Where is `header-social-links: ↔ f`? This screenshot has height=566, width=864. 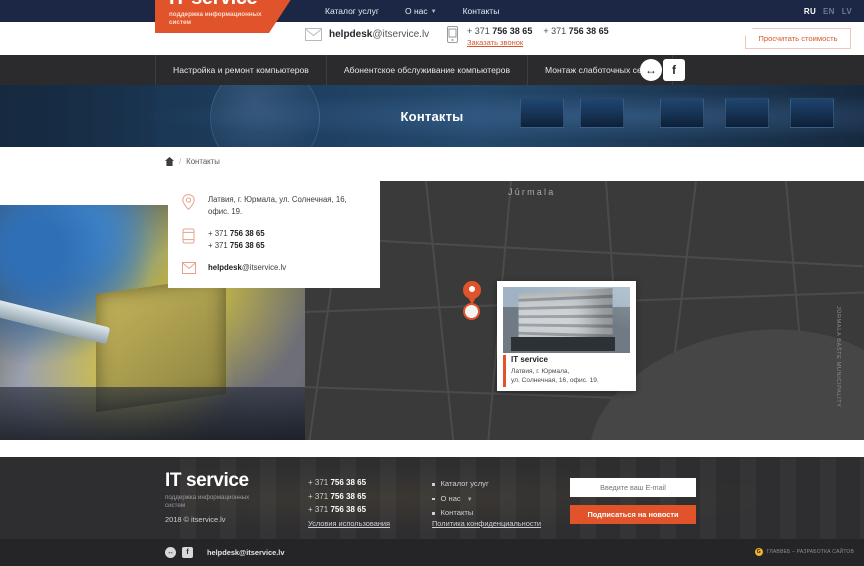 header-social-links: ↔ f is located at coordinates (662, 70).